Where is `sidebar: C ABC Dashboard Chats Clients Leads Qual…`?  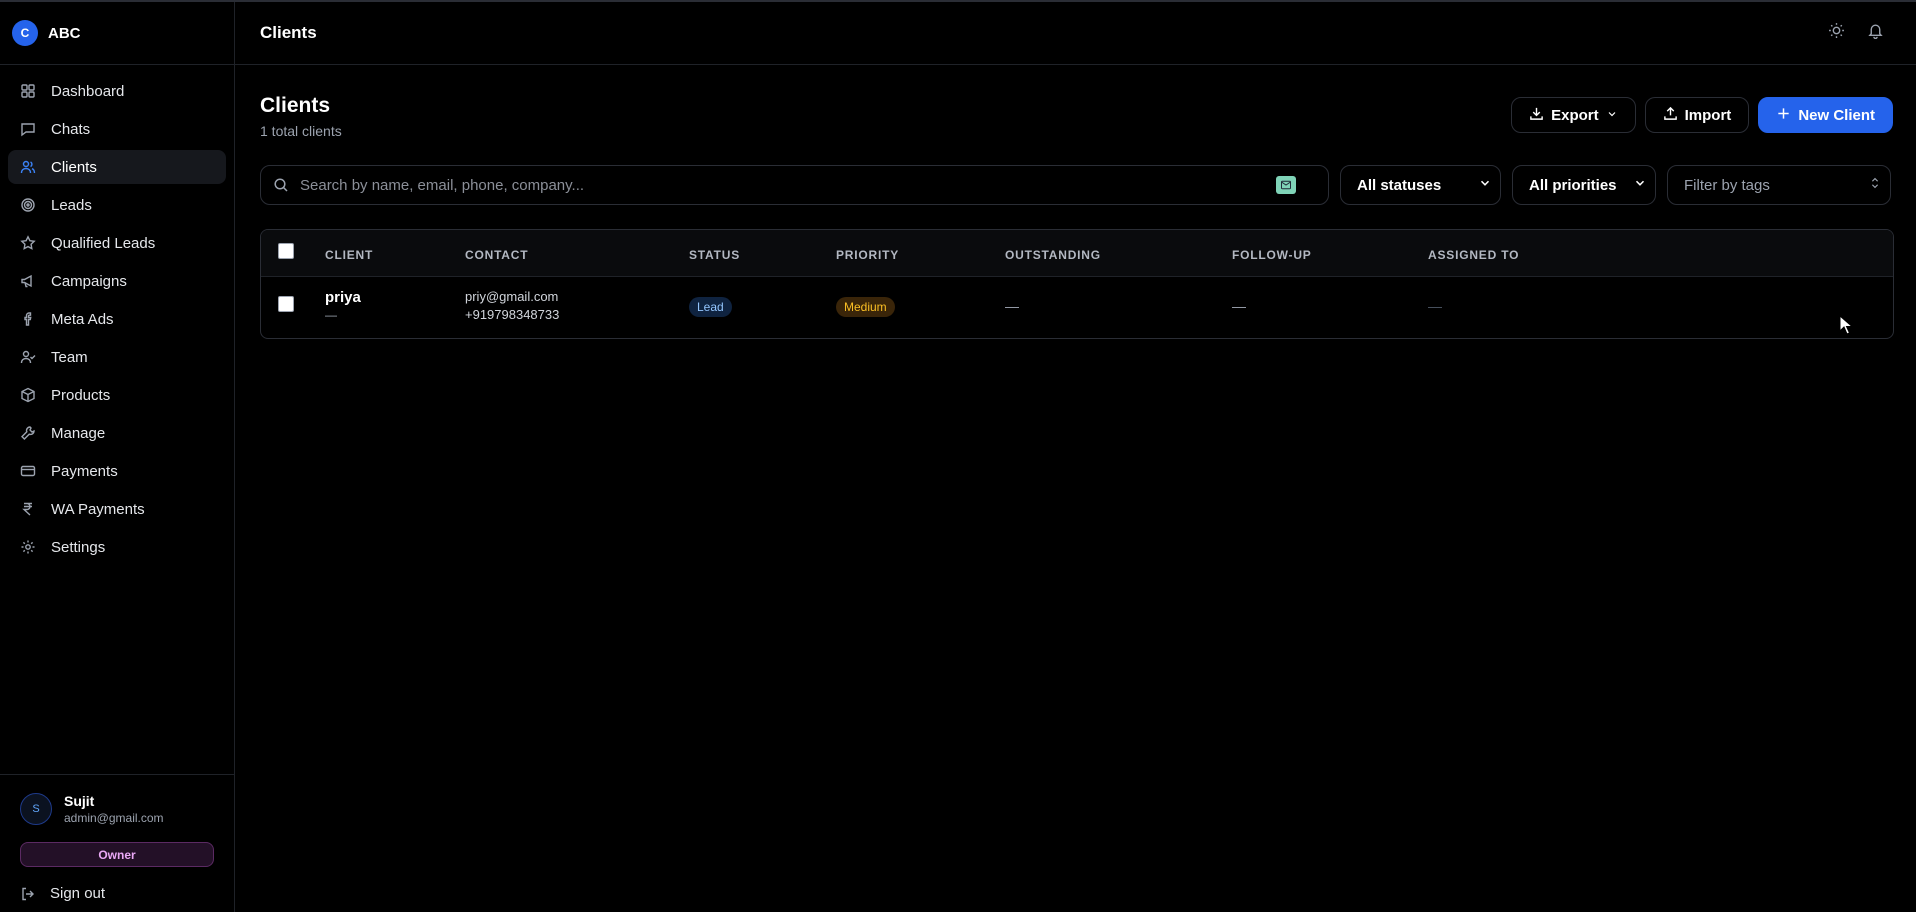 sidebar: C ABC Dashboard Chats Clients Leads Qual… is located at coordinates (117, 457).